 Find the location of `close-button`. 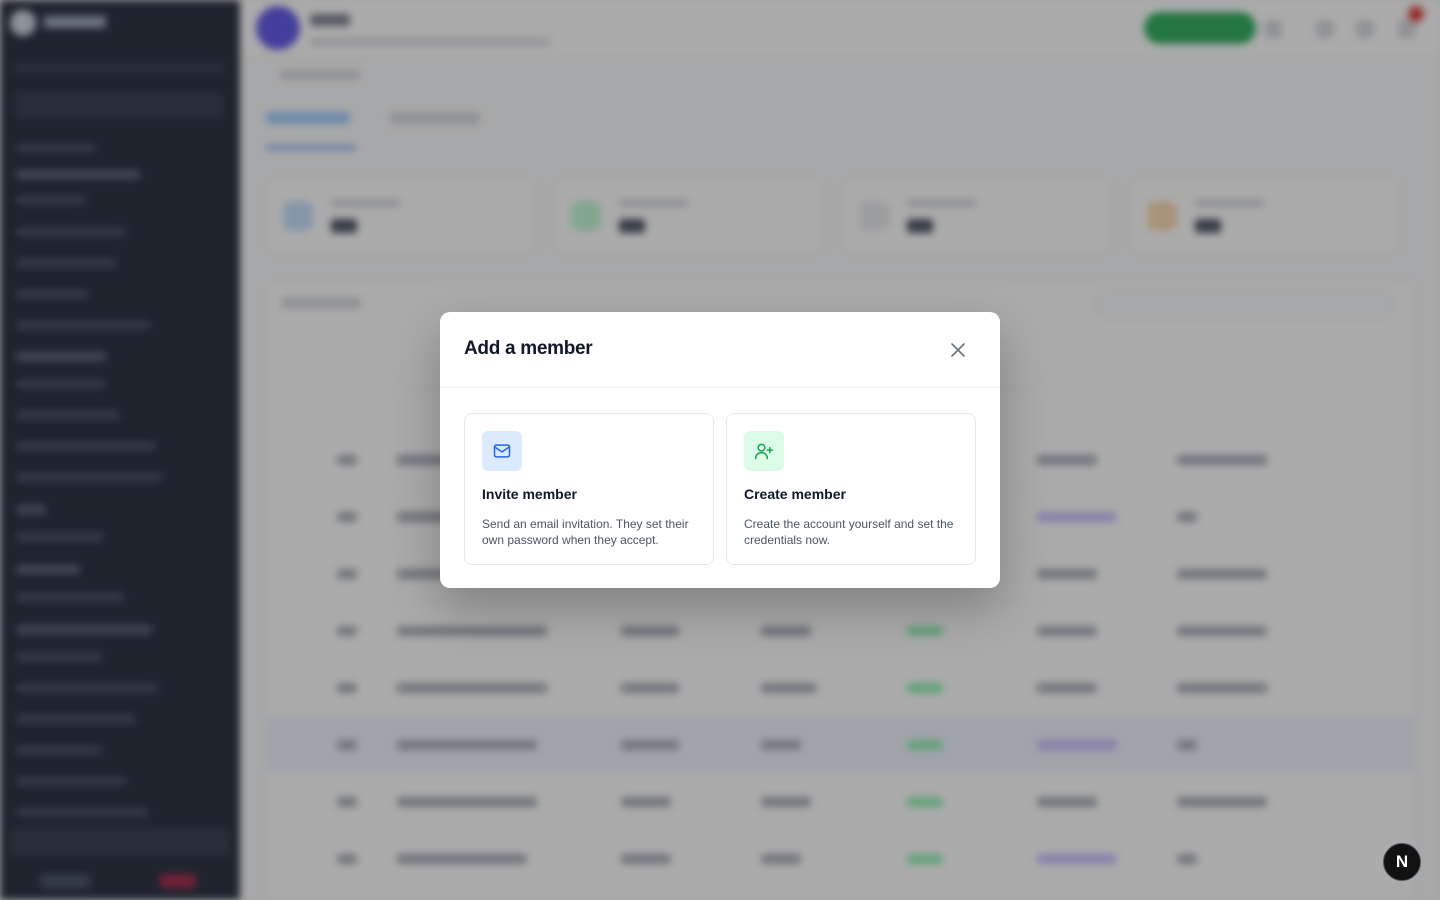

close-button is located at coordinates (958, 350).